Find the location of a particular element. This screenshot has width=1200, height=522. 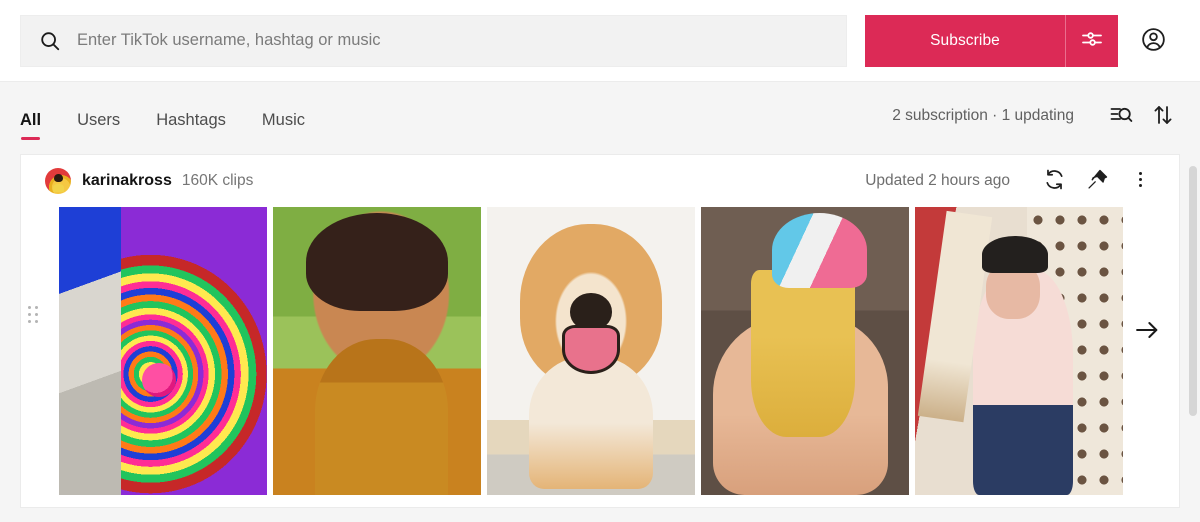

sliders-icon is located at coordinates (1092, 40).